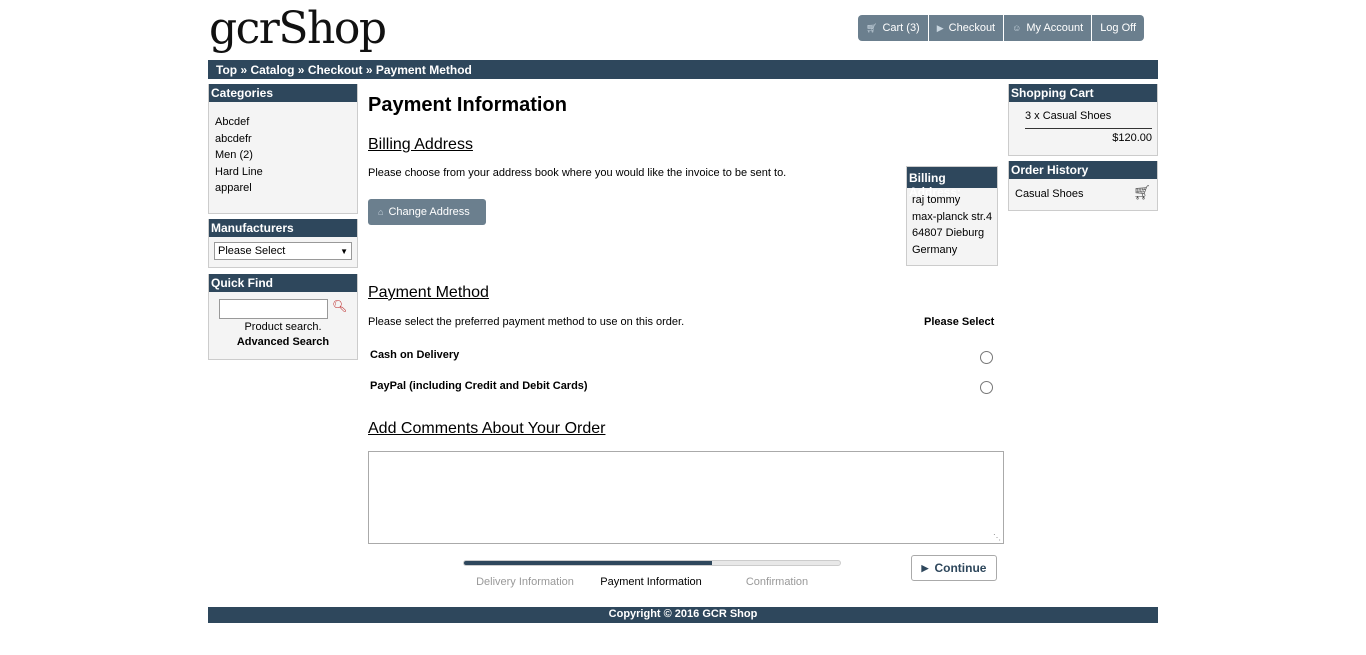  What do you see at coordinates (1132, 138) in the screenshot?
I see `cart-total: $120.00` at bounding box center [1132, 138].